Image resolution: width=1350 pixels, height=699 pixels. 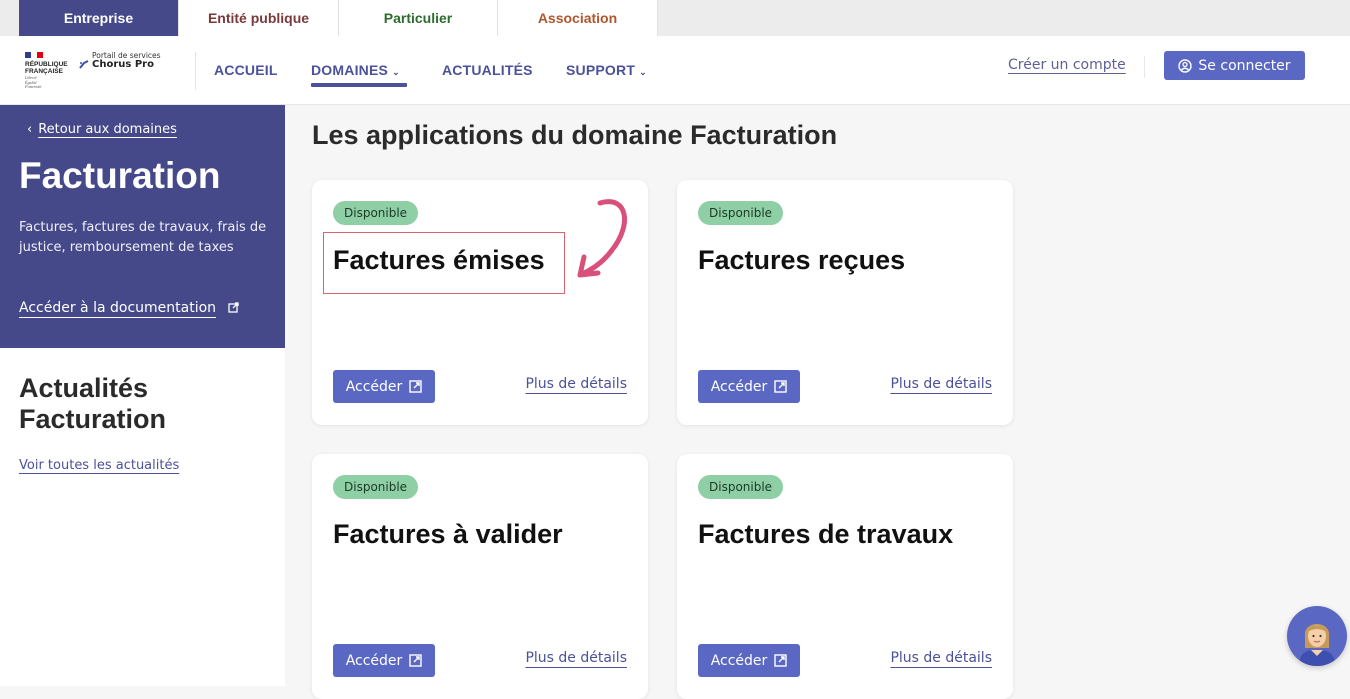 I want to click on nav-accueil: ACCUEIL, so click(x=246, y=70).